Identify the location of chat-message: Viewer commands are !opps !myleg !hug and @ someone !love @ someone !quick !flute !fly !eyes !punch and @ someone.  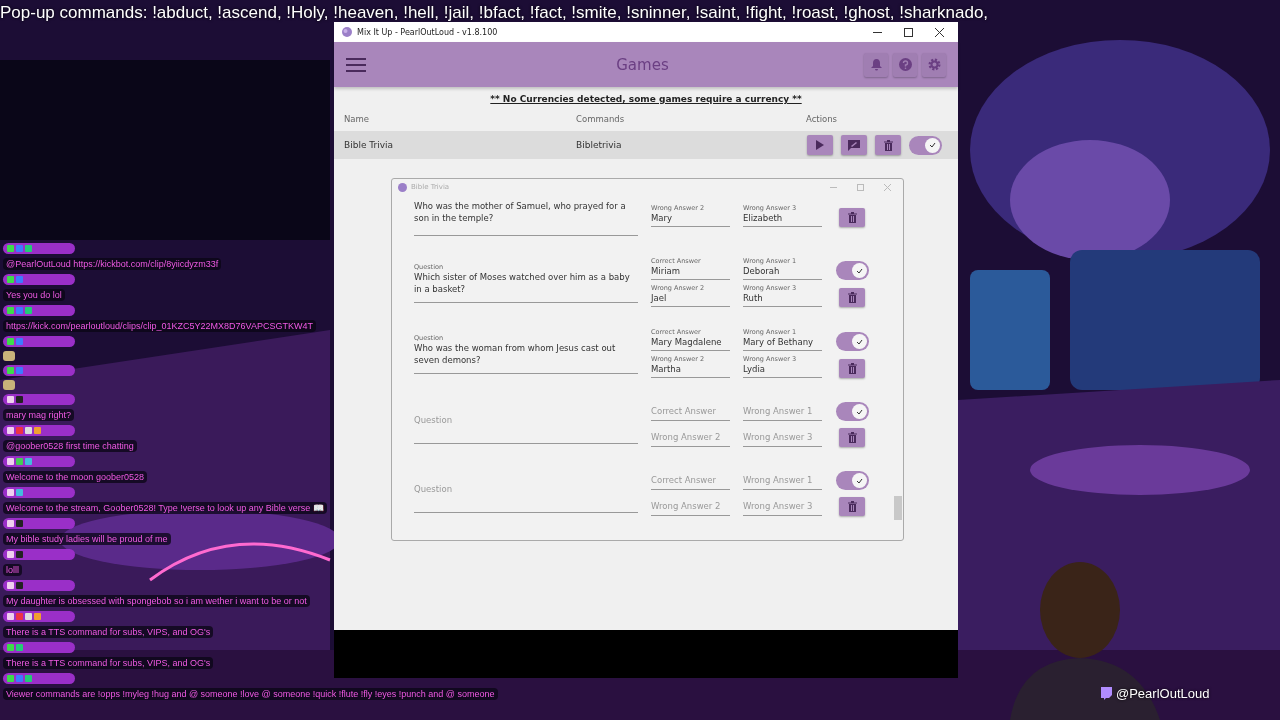
(250, 694).